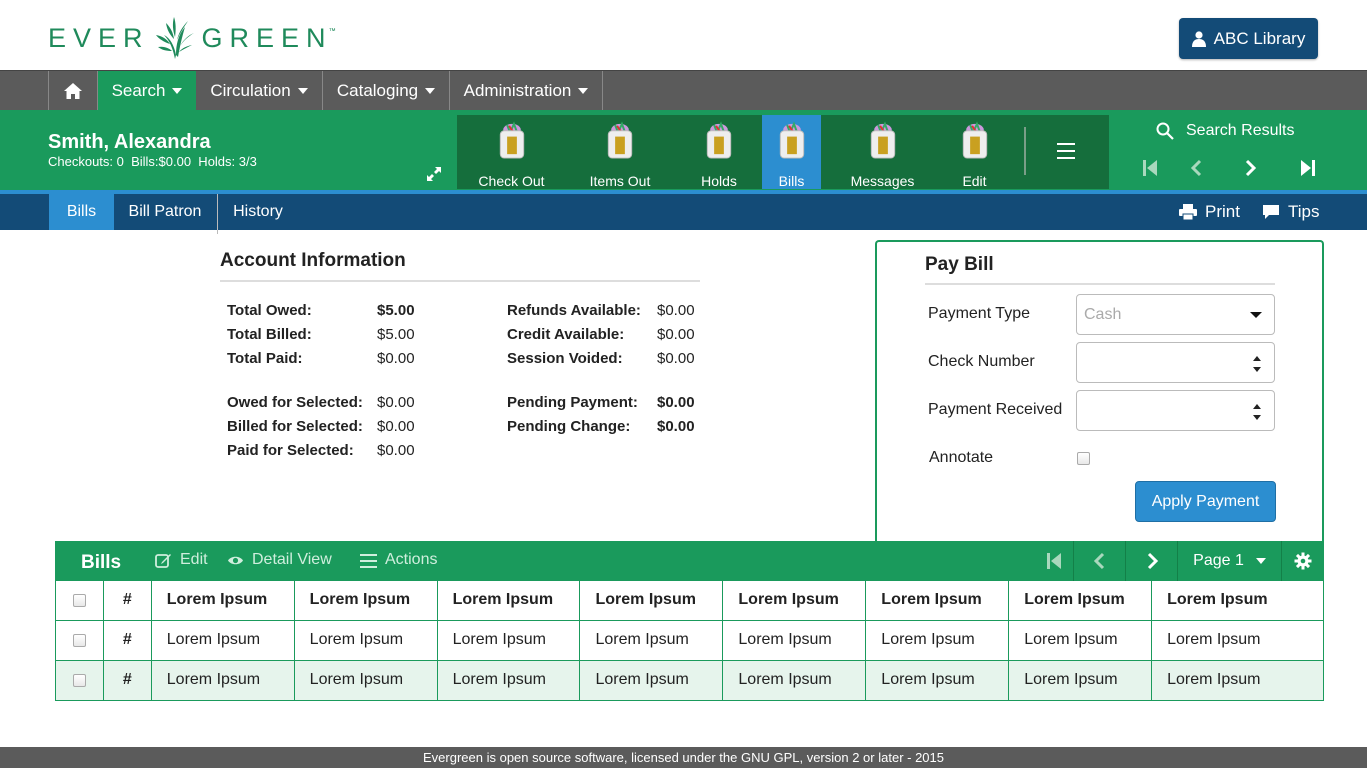  Describe the element at coordinates (1250, 168) in the screenshot. I see `next-record-icon` at that location.